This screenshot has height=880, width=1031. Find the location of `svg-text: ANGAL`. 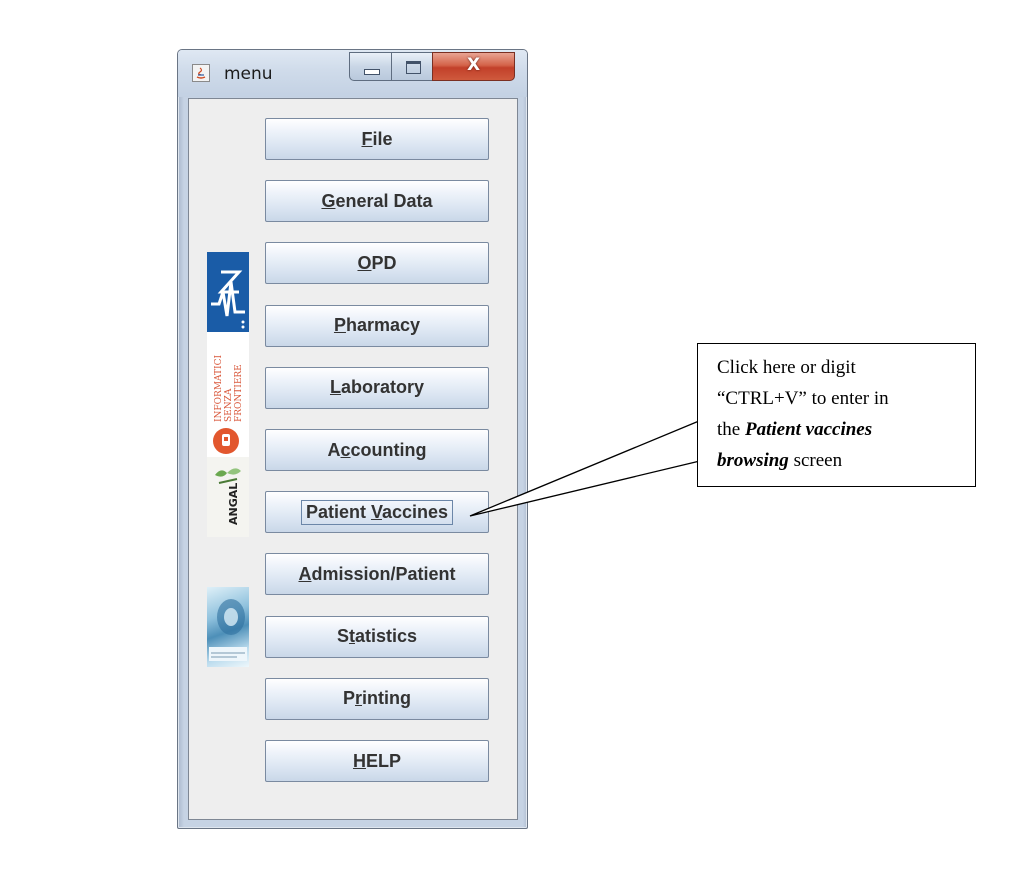

svg-text: ANGAL is located at coordinates (233, 504).